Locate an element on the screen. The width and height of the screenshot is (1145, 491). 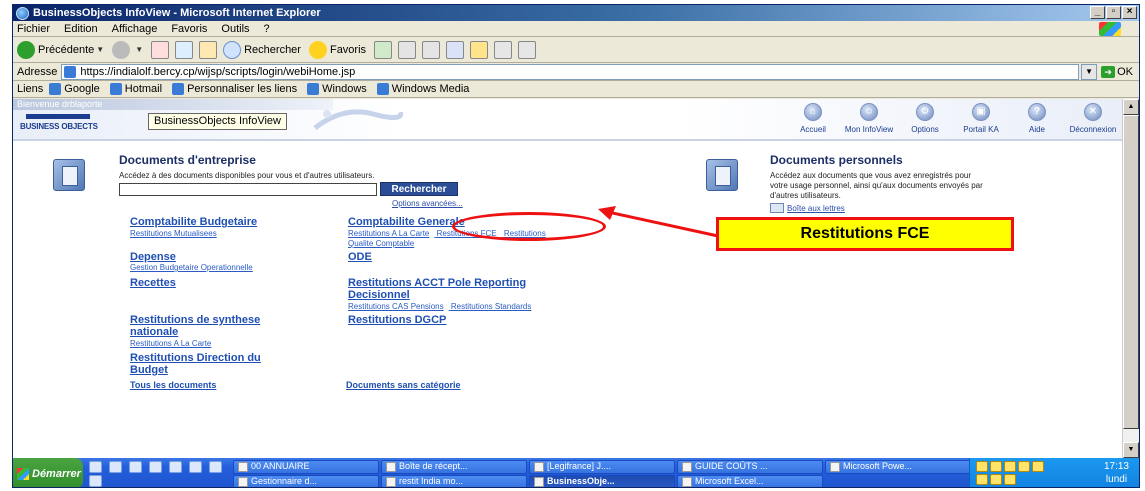
research-icon is located at coordinates (503, 49).